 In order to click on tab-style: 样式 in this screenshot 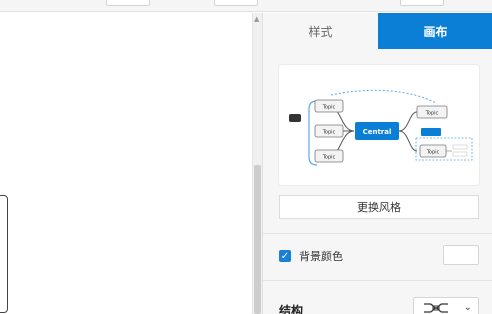, I will do `click(320, 31)`.